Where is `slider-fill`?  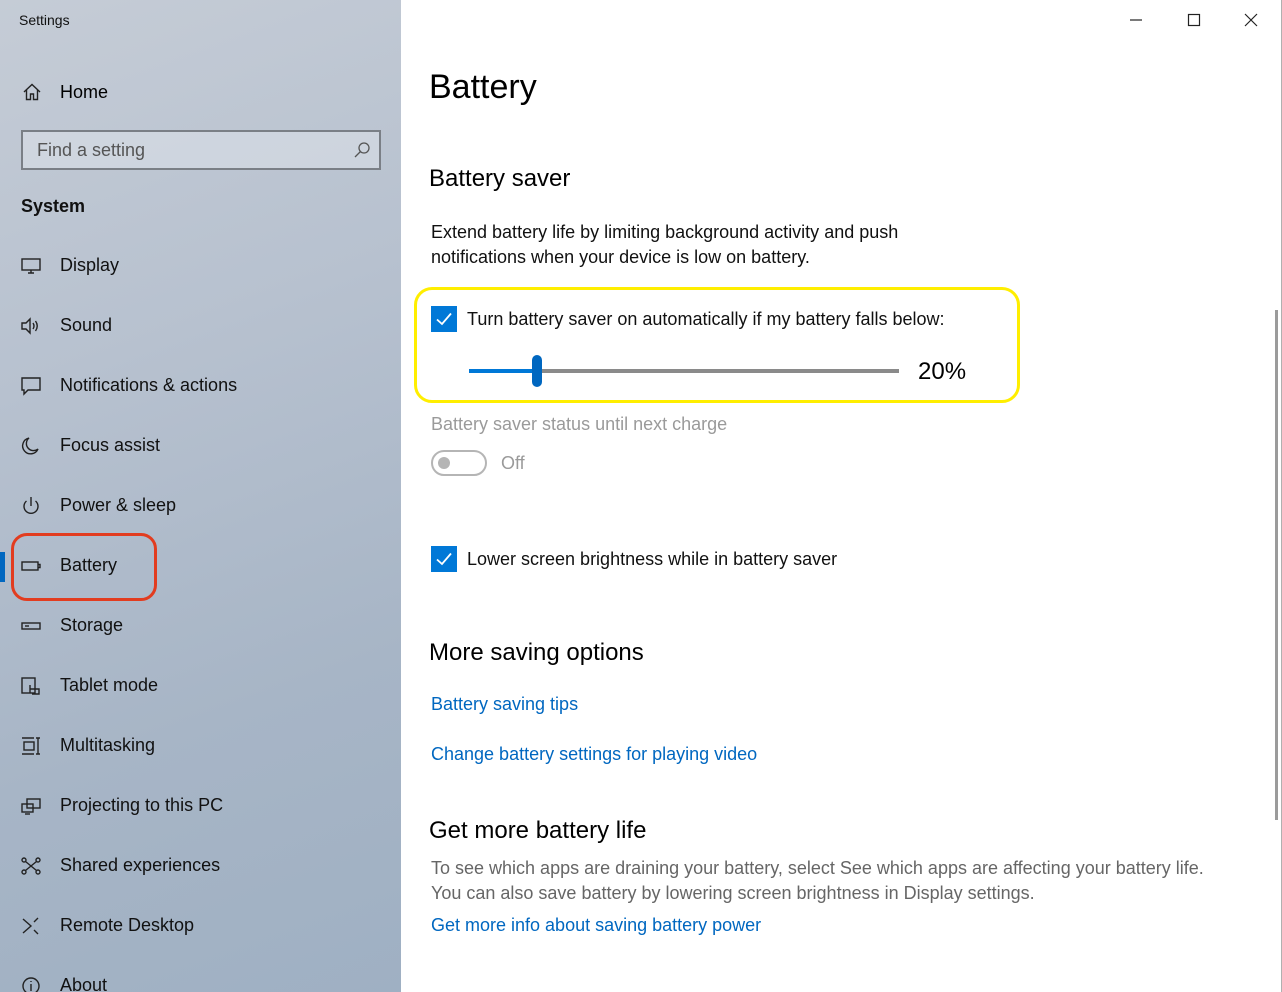
slider-fill is located at coordinates (503, 371).